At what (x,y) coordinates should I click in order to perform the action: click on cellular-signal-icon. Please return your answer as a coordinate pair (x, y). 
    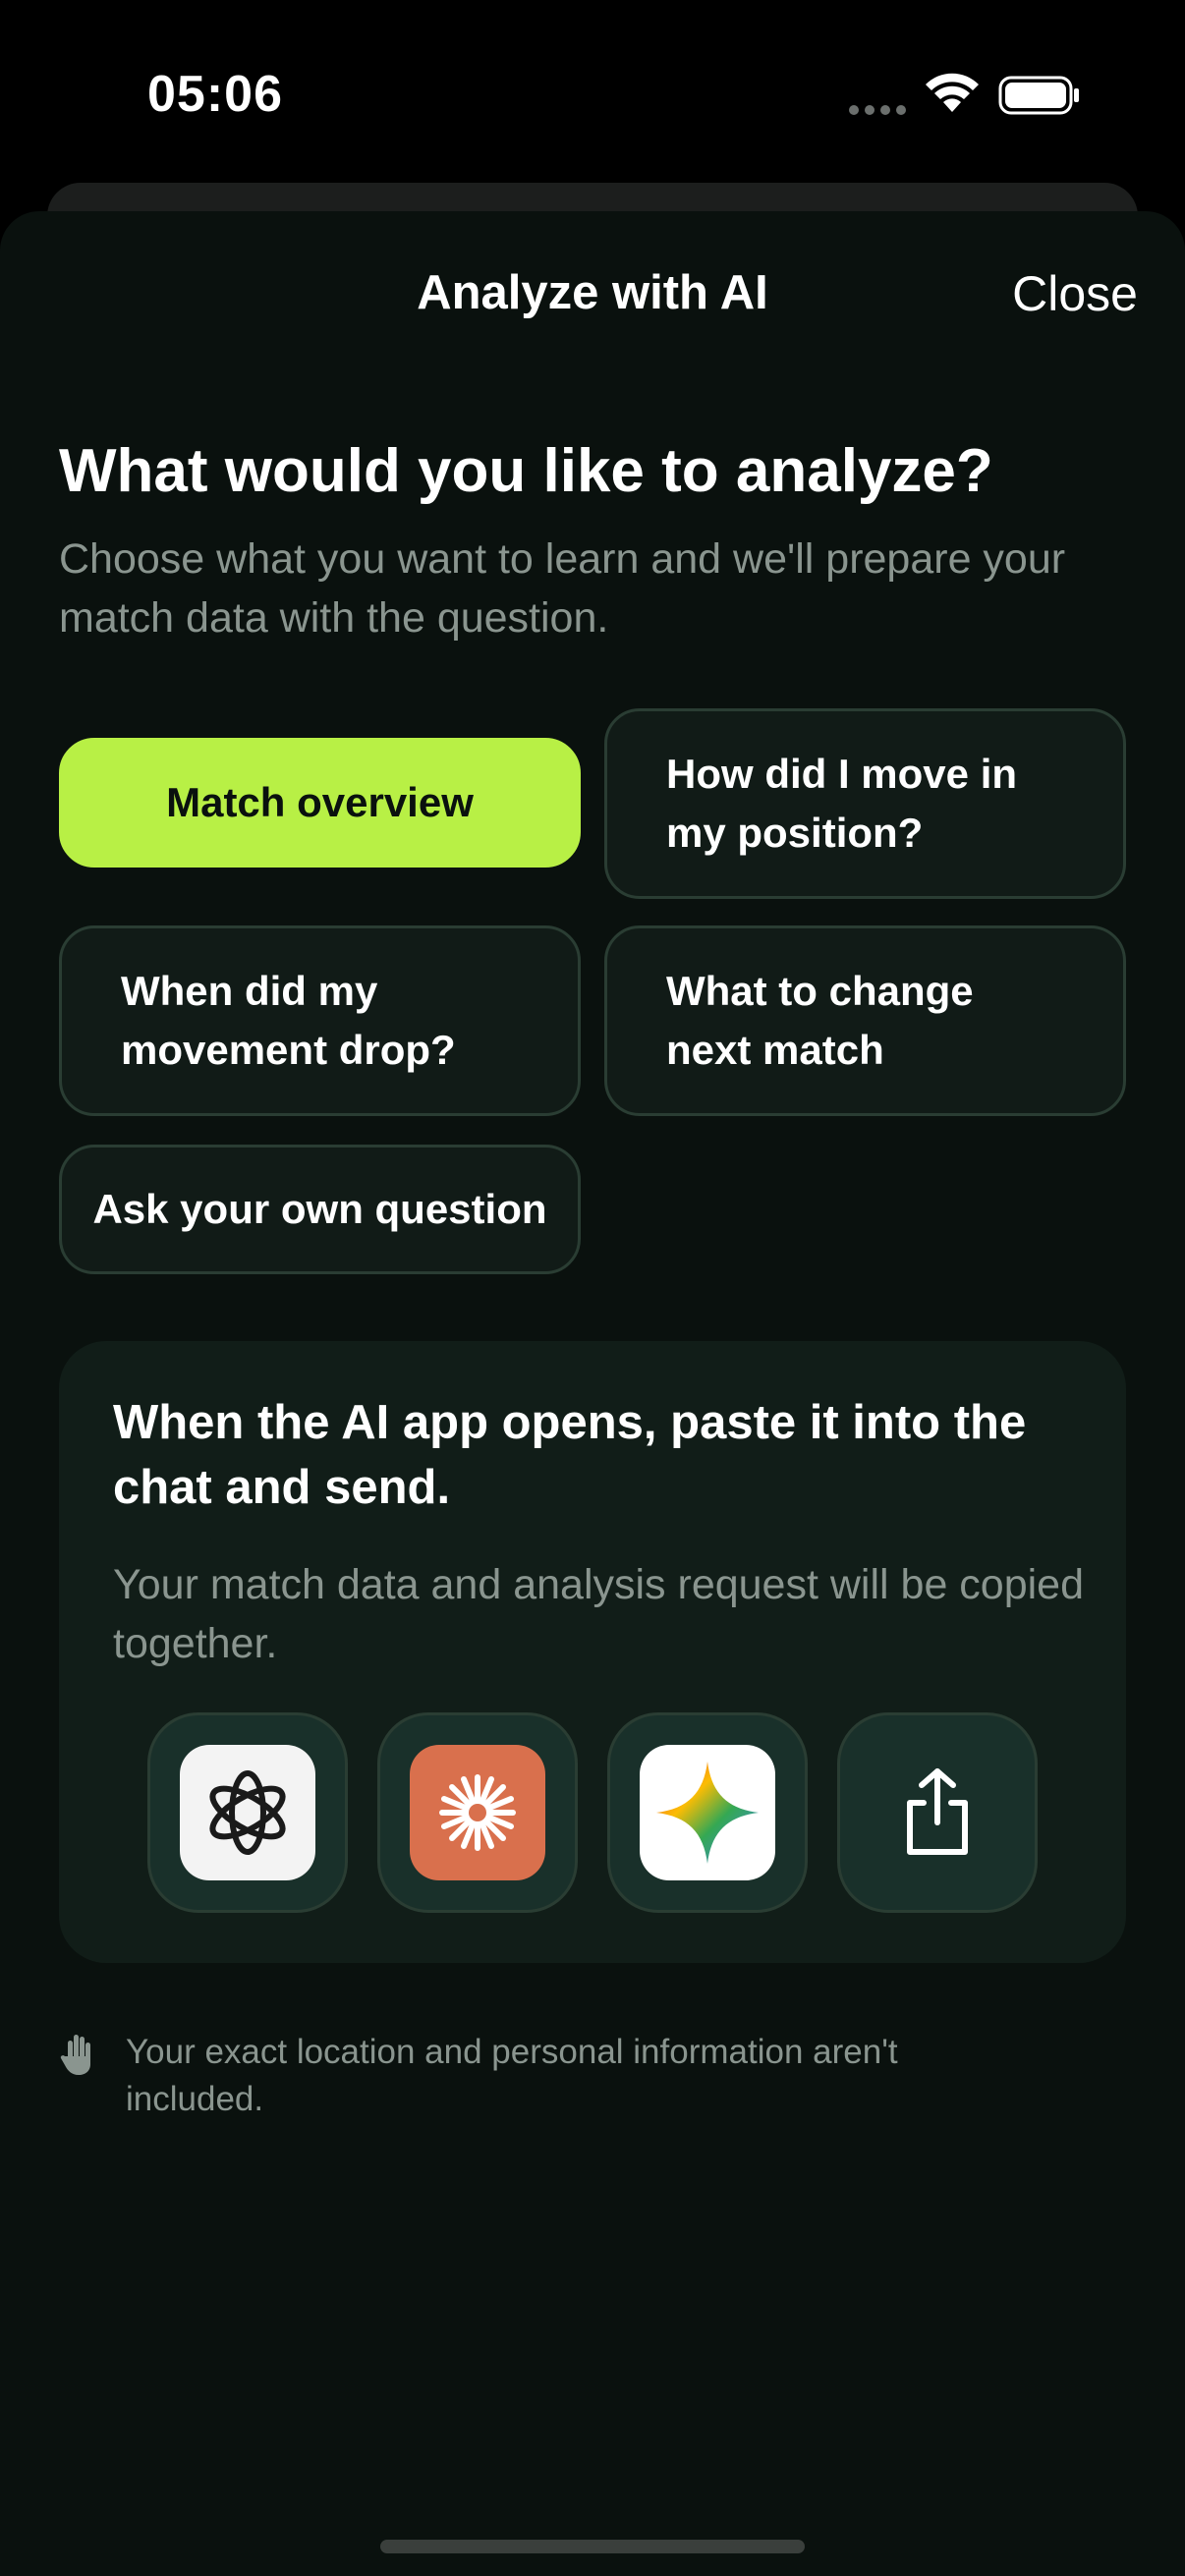
    Looking at the image, I should click on (878, 110).